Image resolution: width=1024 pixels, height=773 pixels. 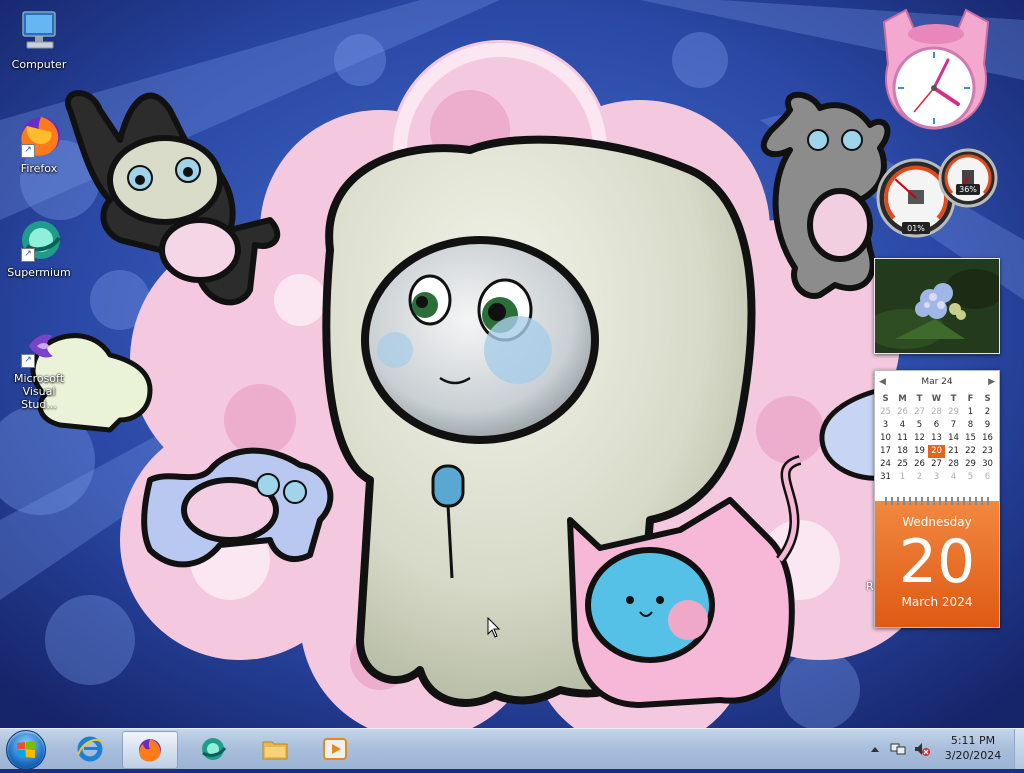 I want to click on calendar-day: 13, so click(x=936, y=438).